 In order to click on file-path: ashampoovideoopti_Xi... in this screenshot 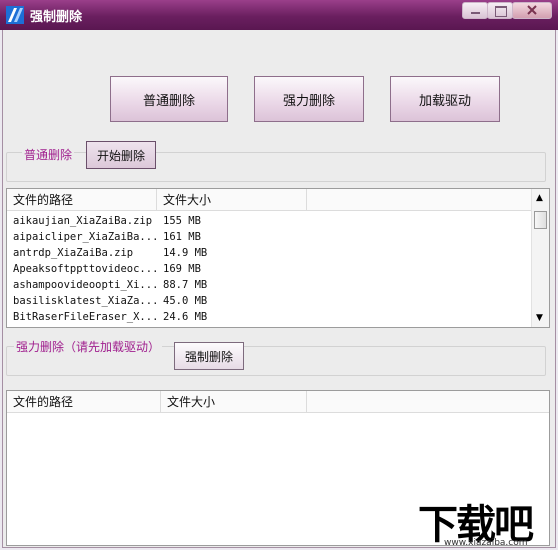, I will do `click(86, 285)`.